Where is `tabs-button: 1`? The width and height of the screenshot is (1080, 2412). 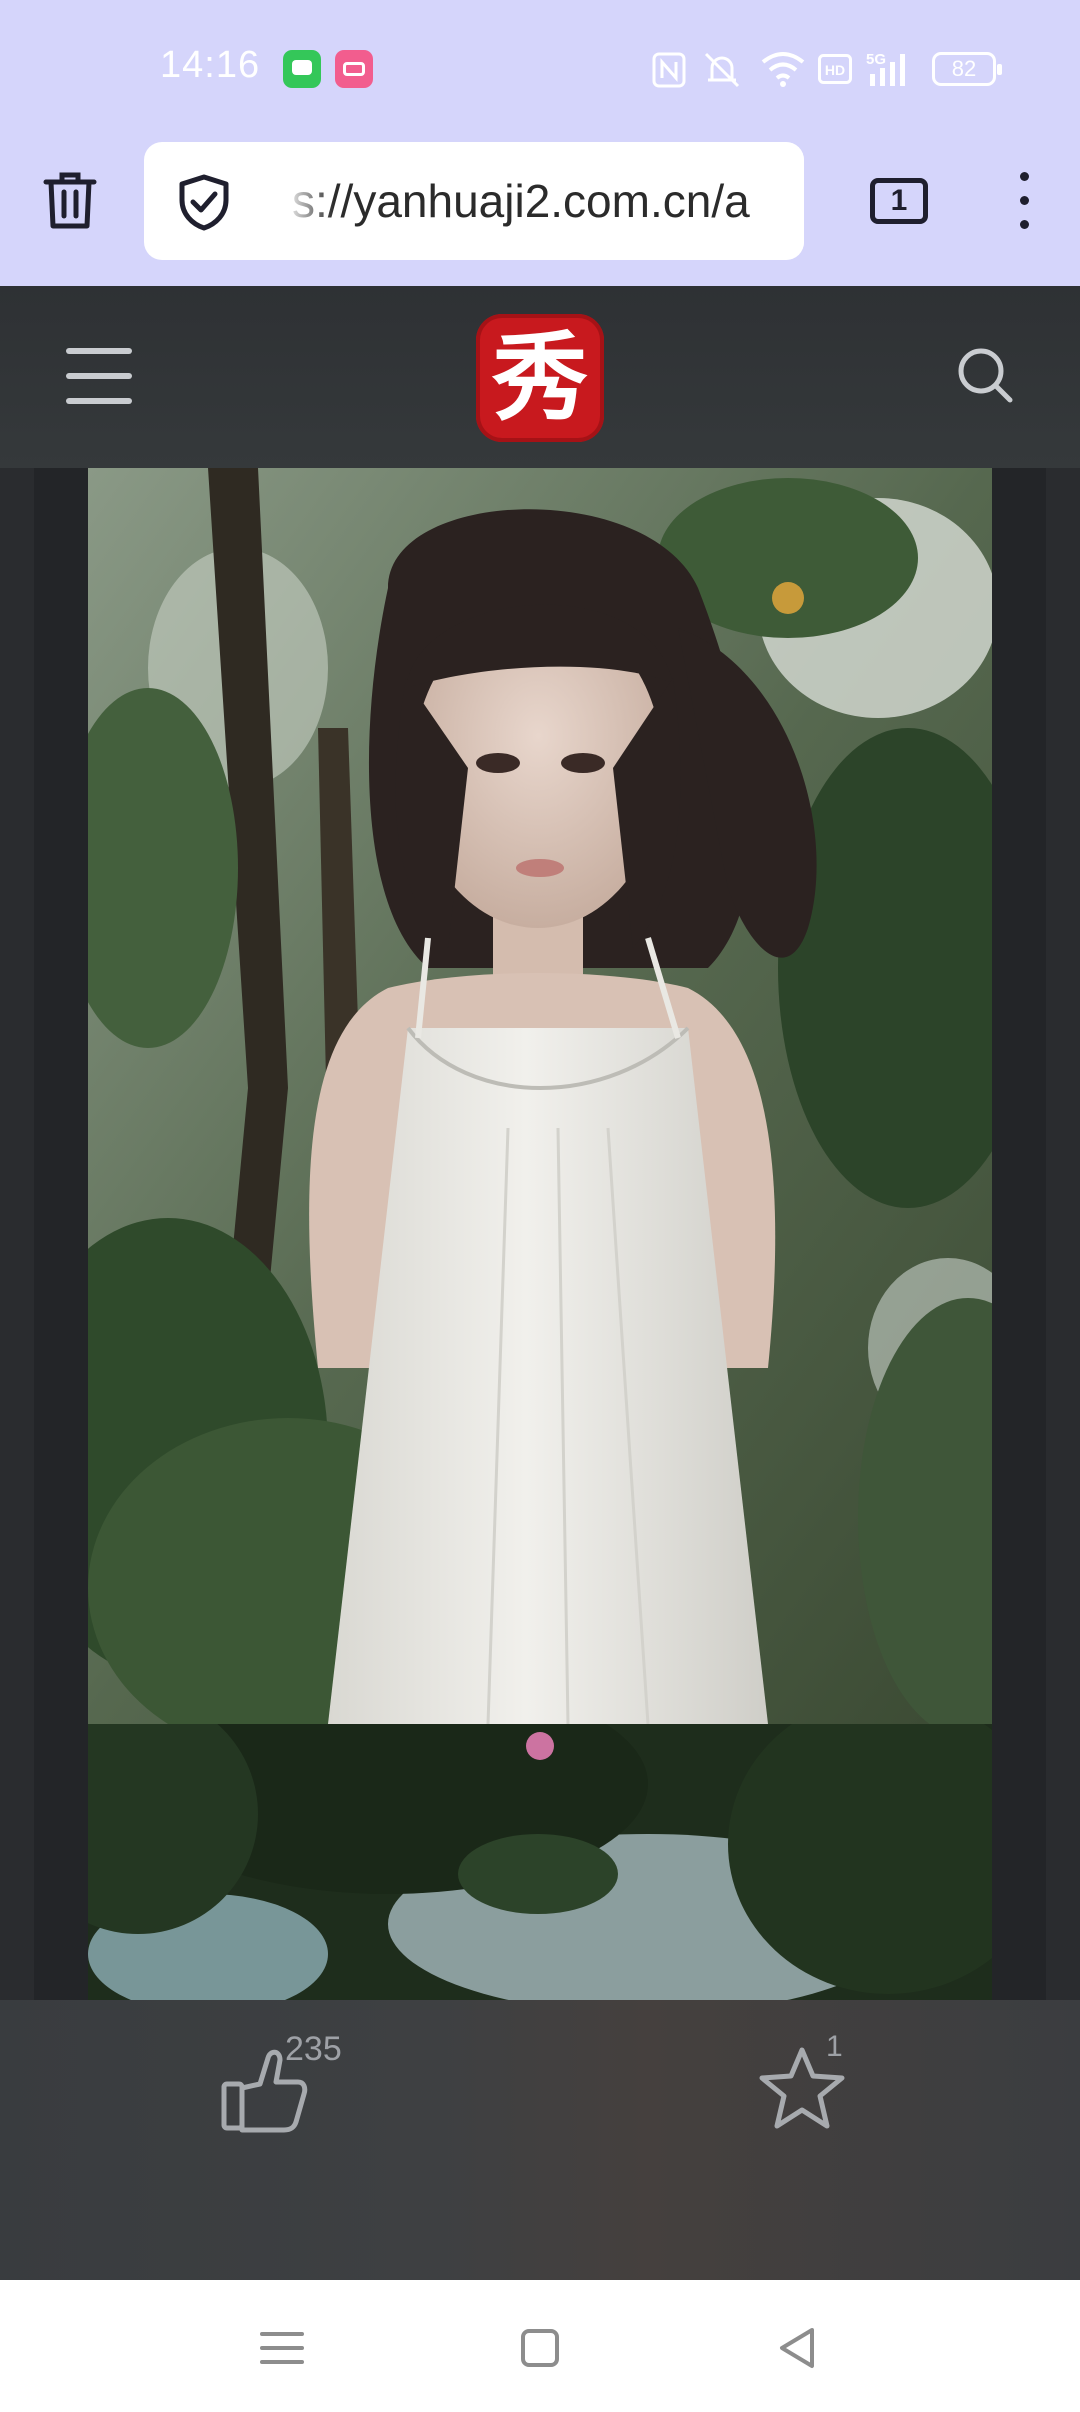 tabs-button: 1 is located at coordinates (899, 201).